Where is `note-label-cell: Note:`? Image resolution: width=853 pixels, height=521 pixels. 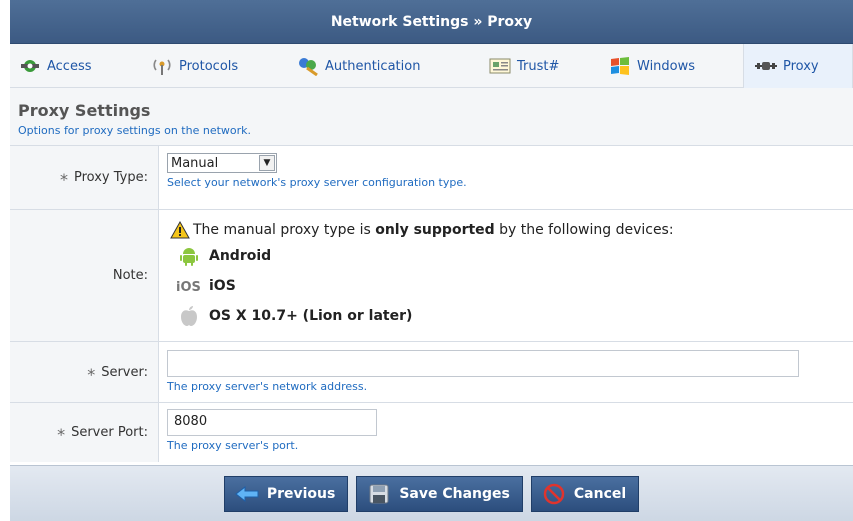 note-label-cell: Note: is located at coordinates (84, 275).